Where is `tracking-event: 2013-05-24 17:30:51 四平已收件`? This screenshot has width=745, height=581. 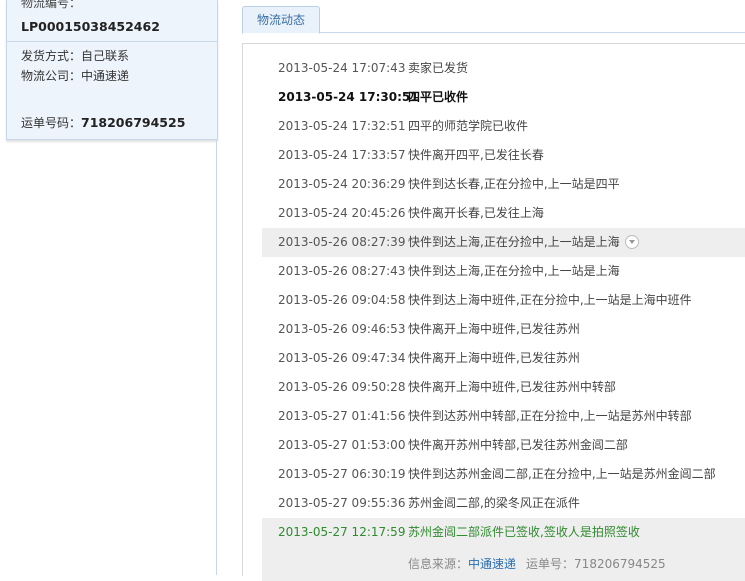
tracking-event: 2013-05-24 17:30:51 四平已收件 is located at coordinates (503, 97).